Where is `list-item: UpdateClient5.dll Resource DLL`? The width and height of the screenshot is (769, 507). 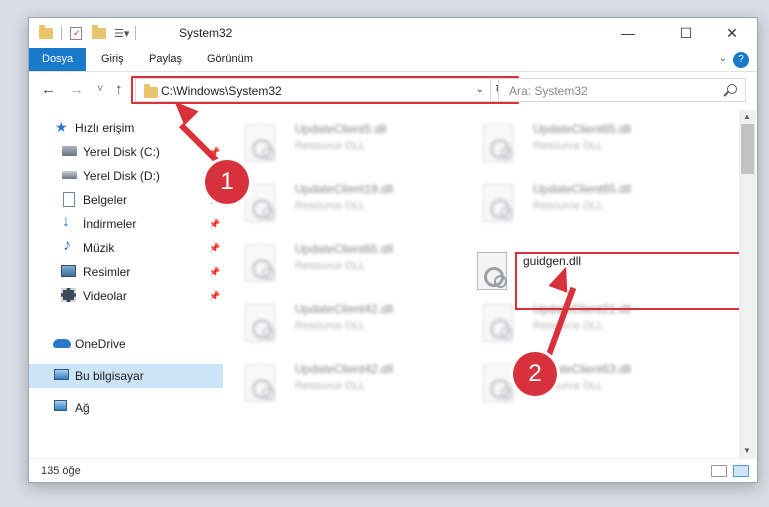 list-item: UpdateClient5.dll Resource DLL is located at coordinates (340, 145).